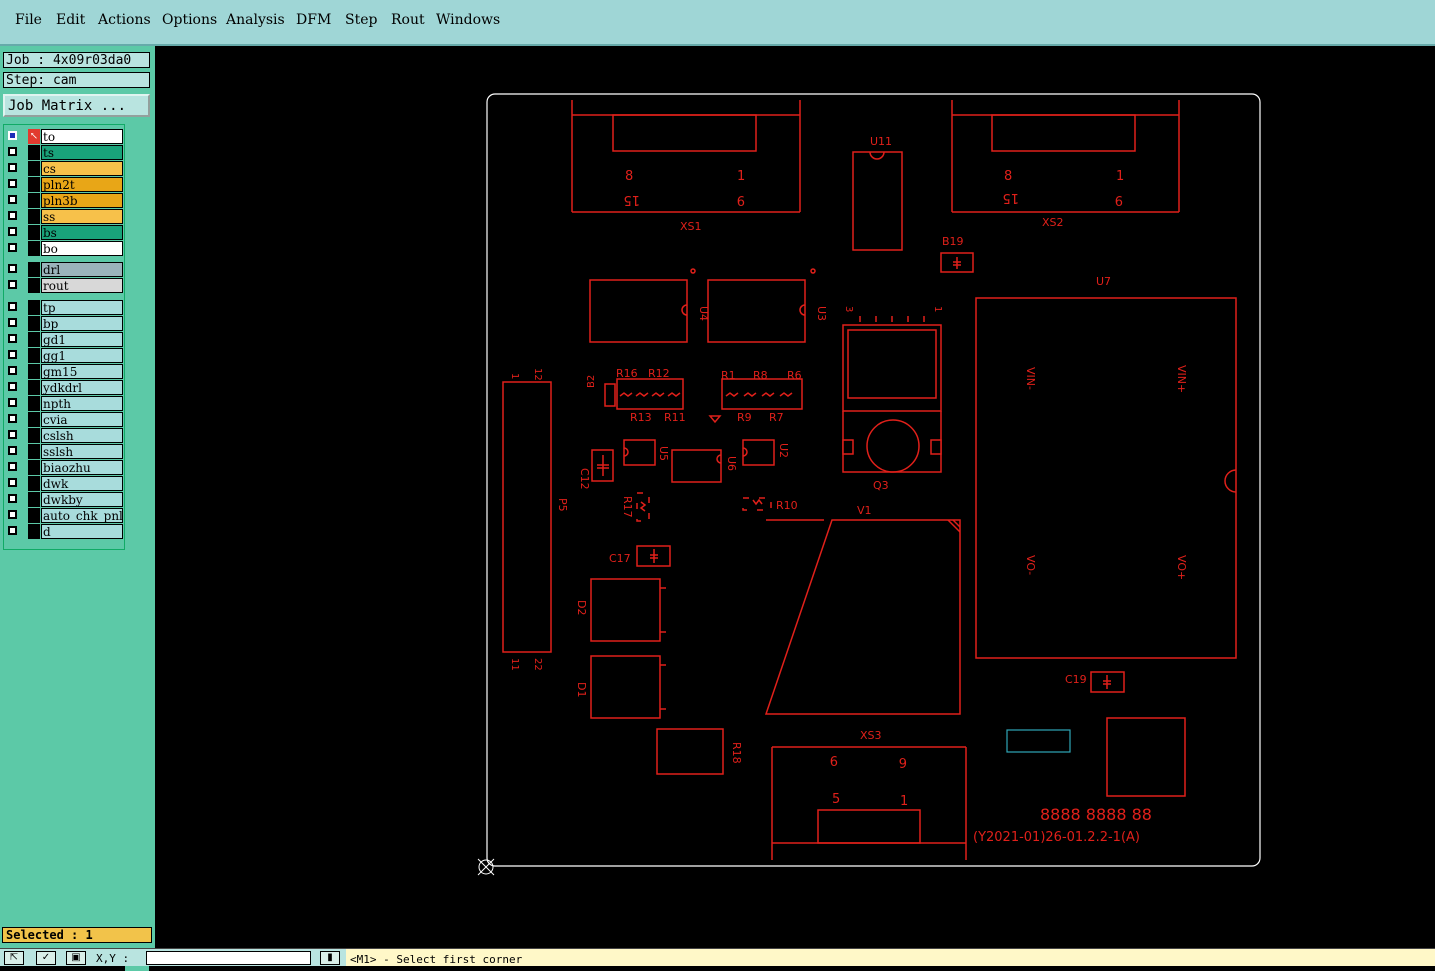  Describe the element at coordinates (82, 136) in the screenshot. I see `layer-name: to` at that location.